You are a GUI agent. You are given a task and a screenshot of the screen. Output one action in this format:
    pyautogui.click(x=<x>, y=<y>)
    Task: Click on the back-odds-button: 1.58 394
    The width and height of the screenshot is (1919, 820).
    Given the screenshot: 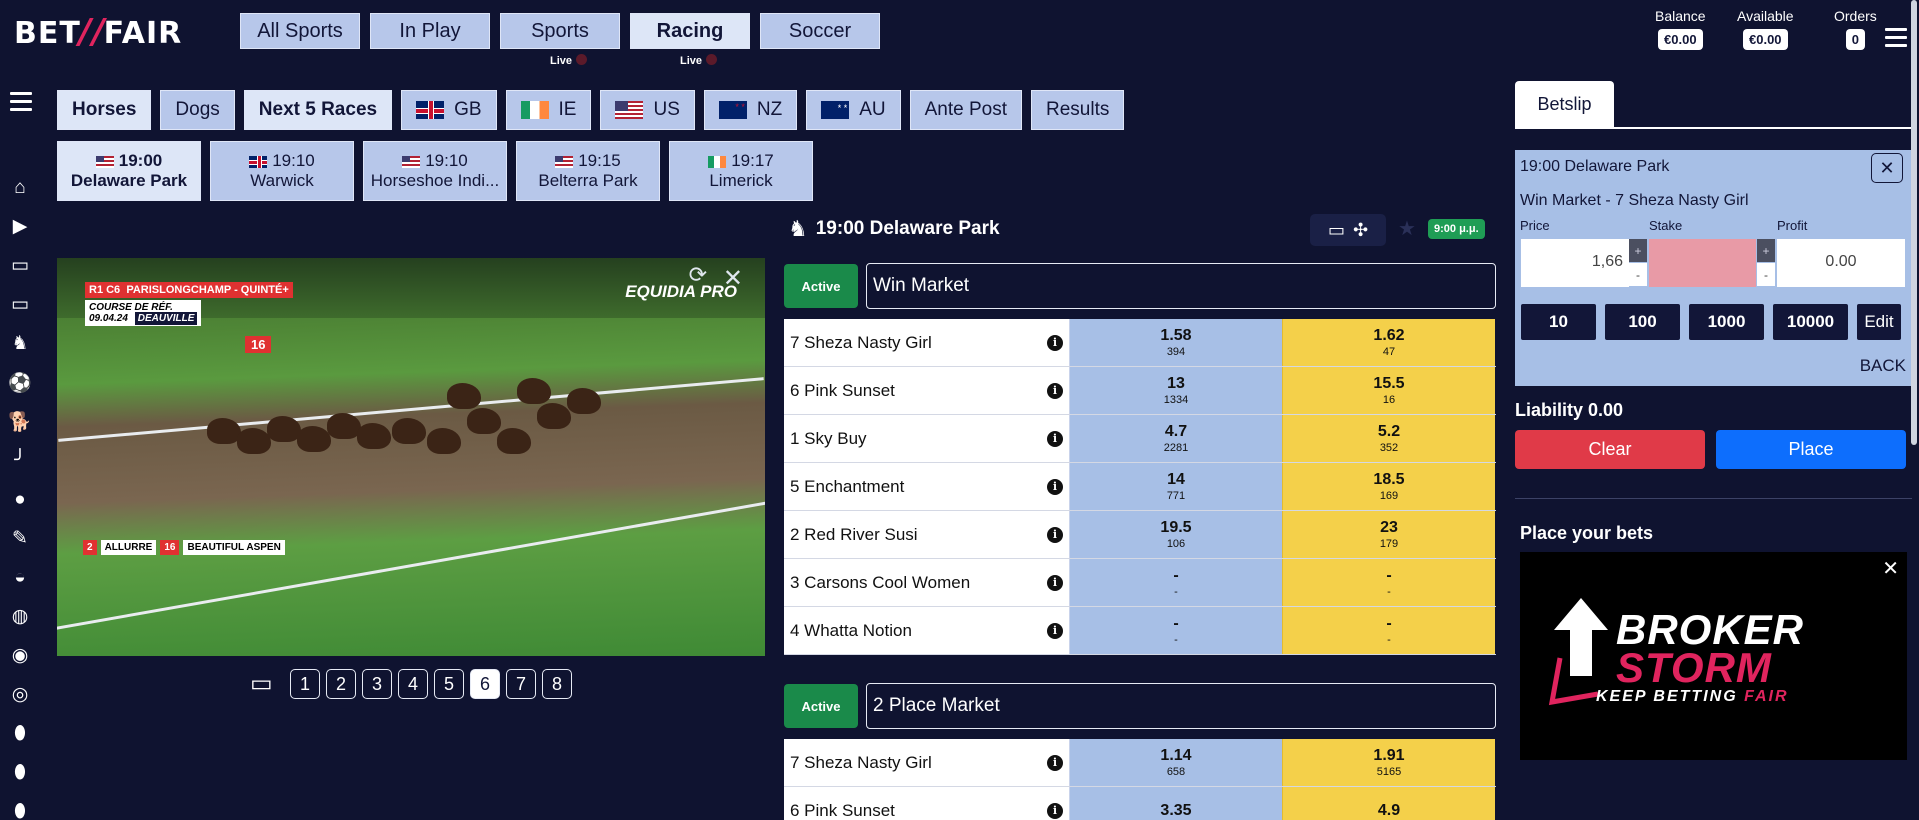 What is the action you would take?
    pyautogui.click(x=1175, y=342)
    